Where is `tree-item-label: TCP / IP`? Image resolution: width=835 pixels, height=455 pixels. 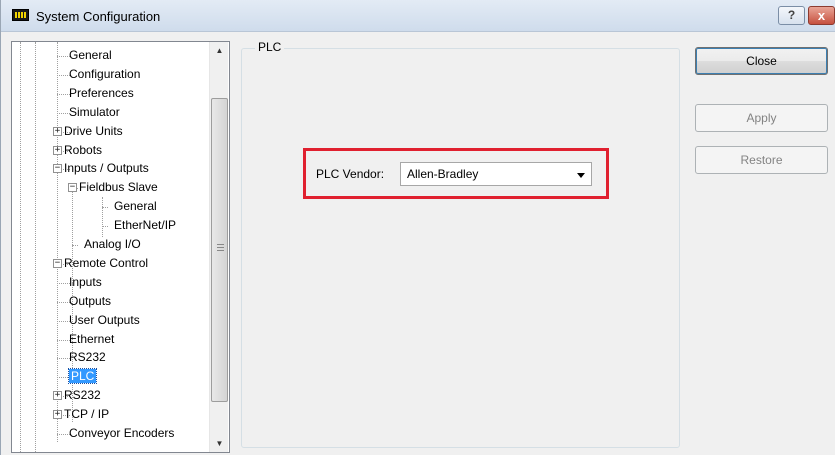 tree-item-label: TCP / IP is located at coordinates (87, 414).